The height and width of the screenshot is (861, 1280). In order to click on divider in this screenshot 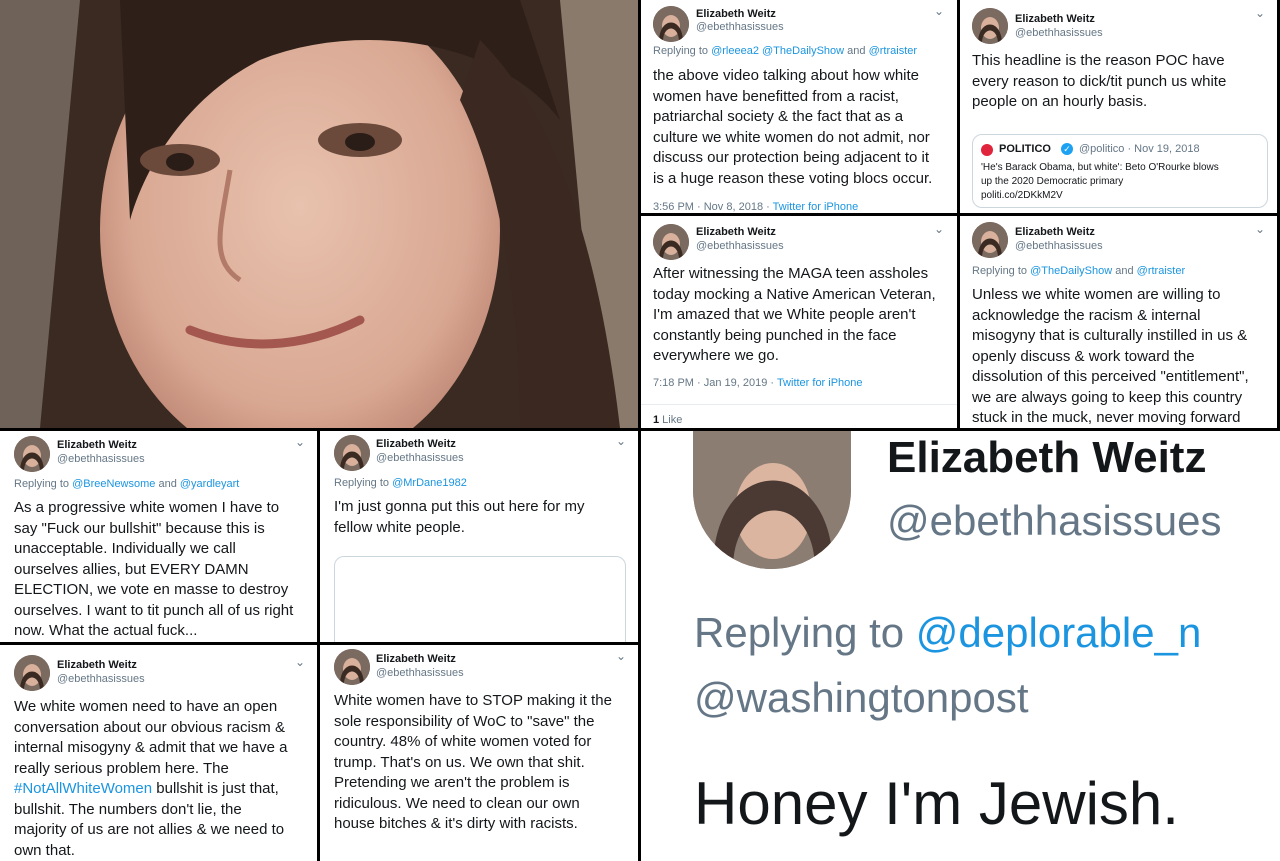, I will do `click(799, 404)`.